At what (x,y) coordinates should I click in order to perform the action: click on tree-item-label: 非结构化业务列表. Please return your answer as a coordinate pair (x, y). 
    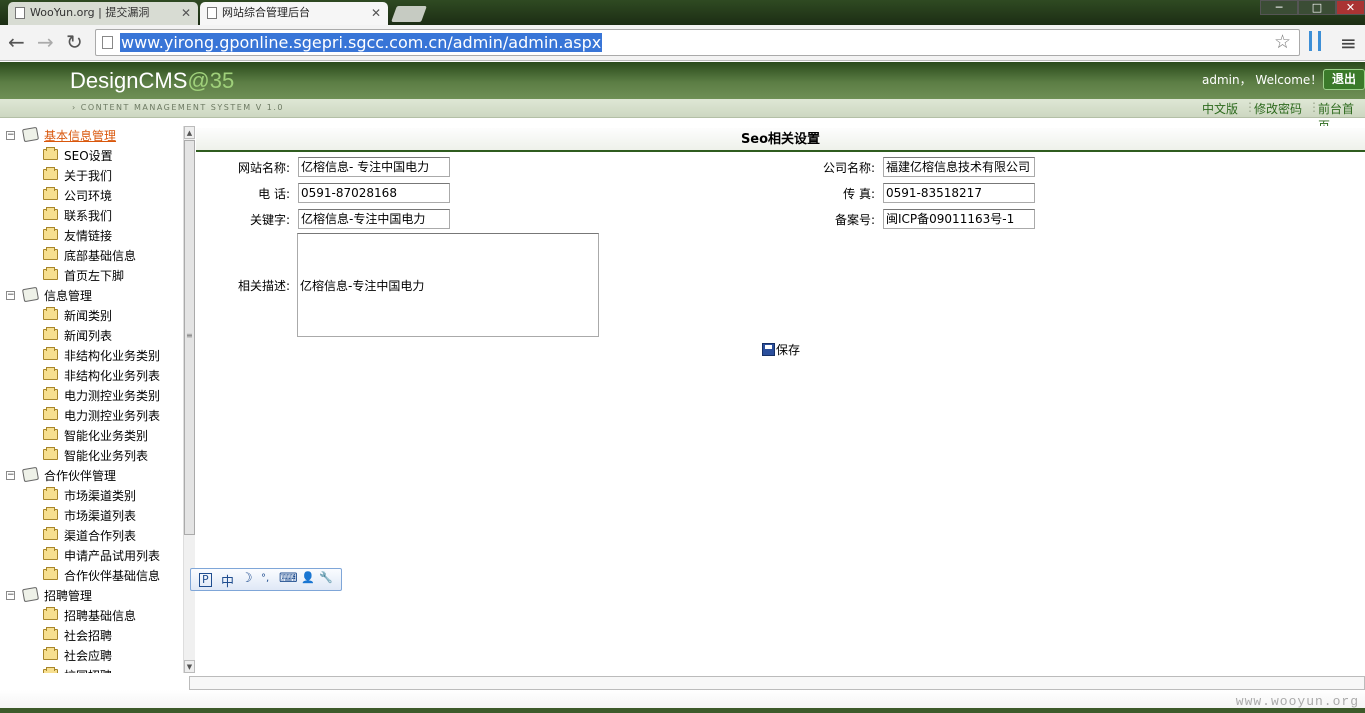
    Looking at the image, I should click on (112, 376).